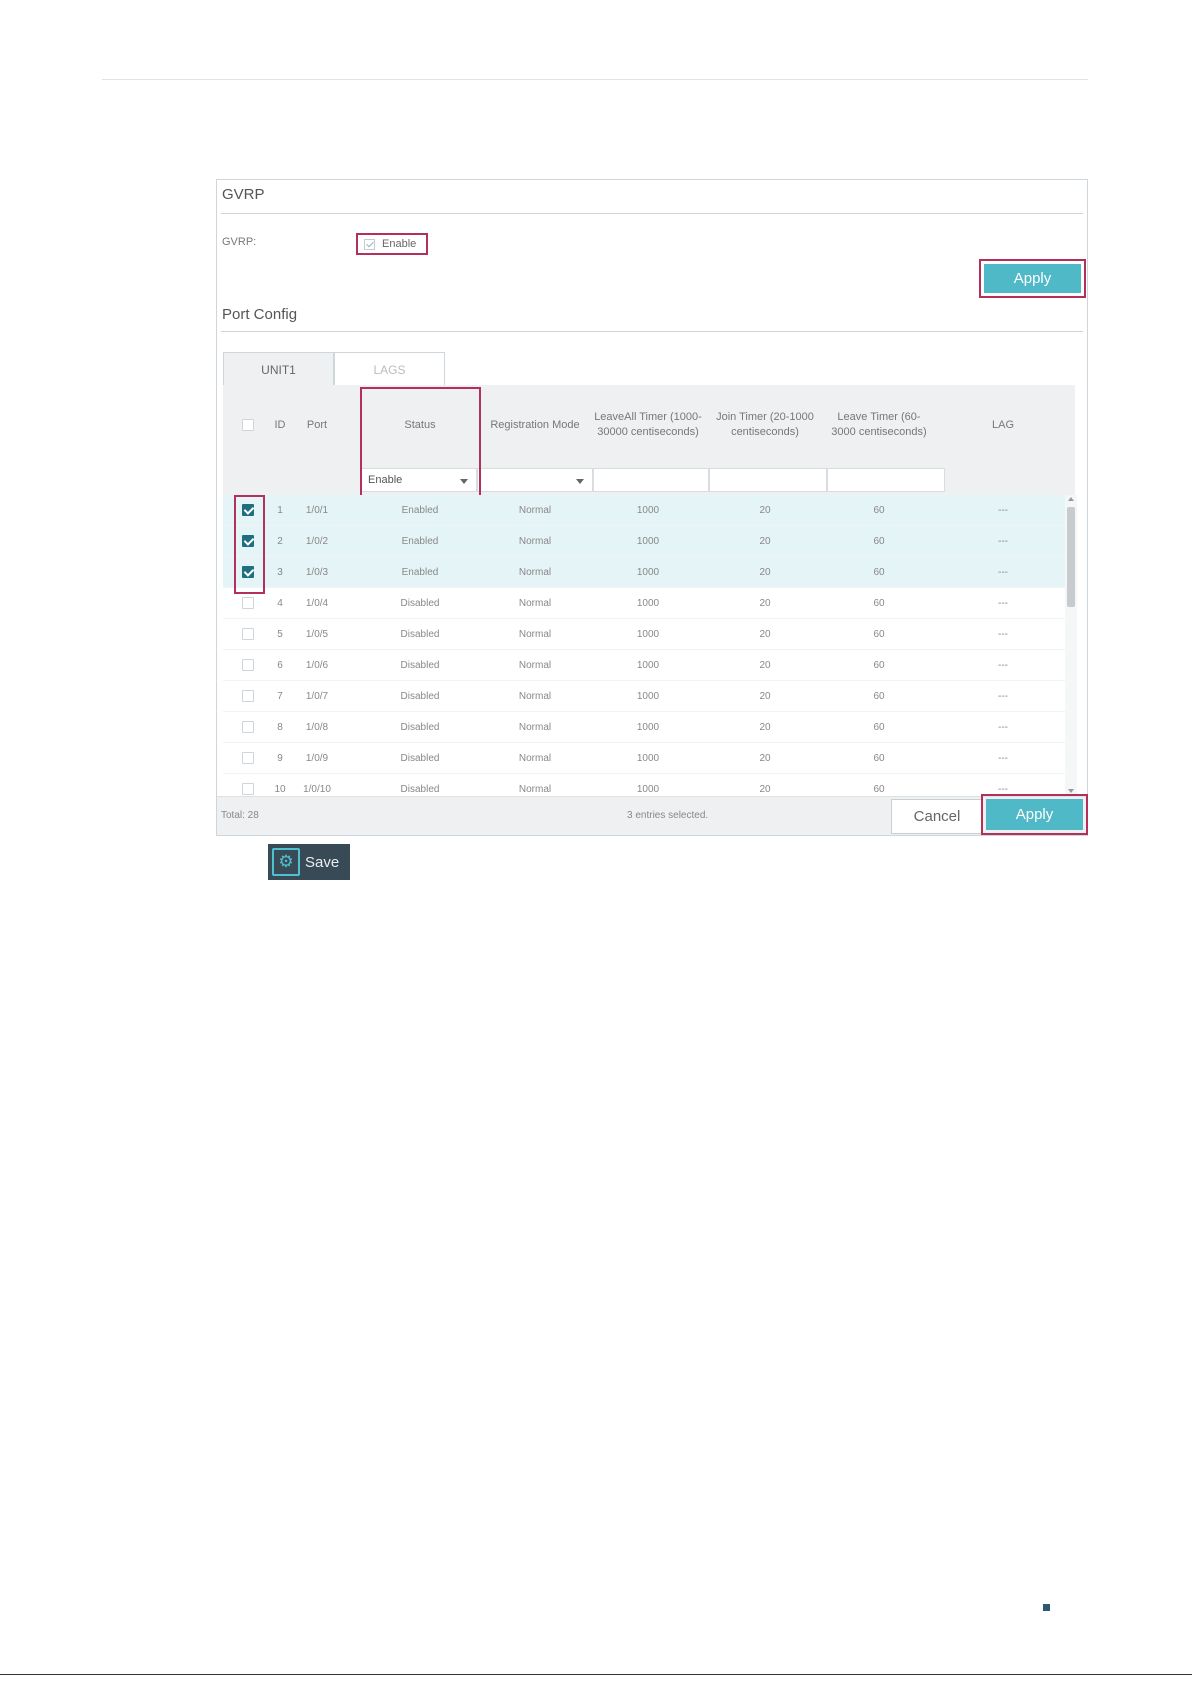 The image size is (1192, 1685). What do you see at coordinates (280, 541) in the screenshot?
I see `cell-id: 2` at bounding box center [280, 541].